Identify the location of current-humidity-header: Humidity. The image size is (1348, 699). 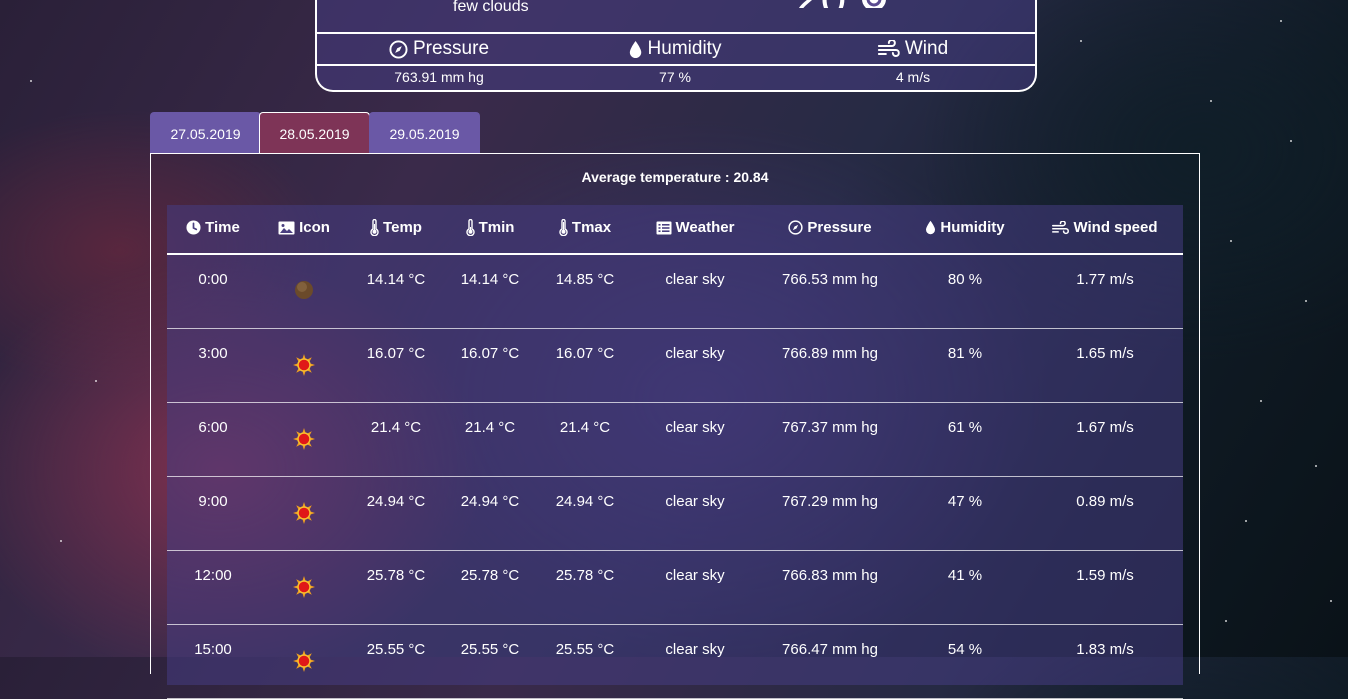
(675, 49).